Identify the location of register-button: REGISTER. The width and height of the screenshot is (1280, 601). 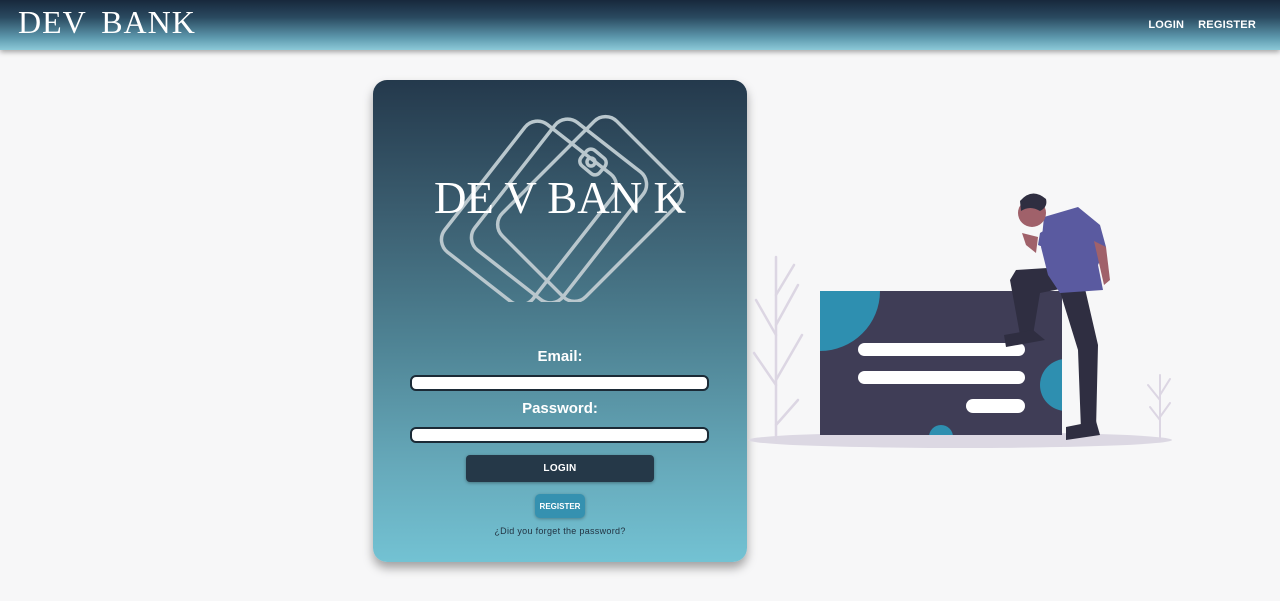
(560, 506).